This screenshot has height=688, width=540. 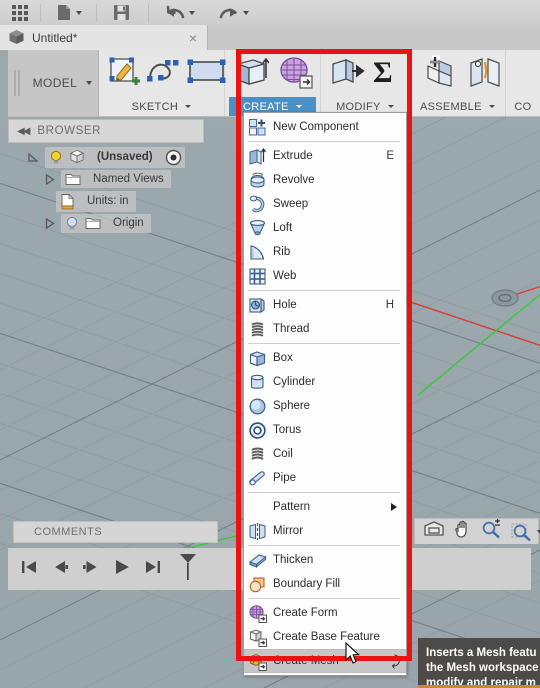 What do you see at coordinates (176, 12) in the screenshot?
I see `undo-button` at bounding box center [176, 12].